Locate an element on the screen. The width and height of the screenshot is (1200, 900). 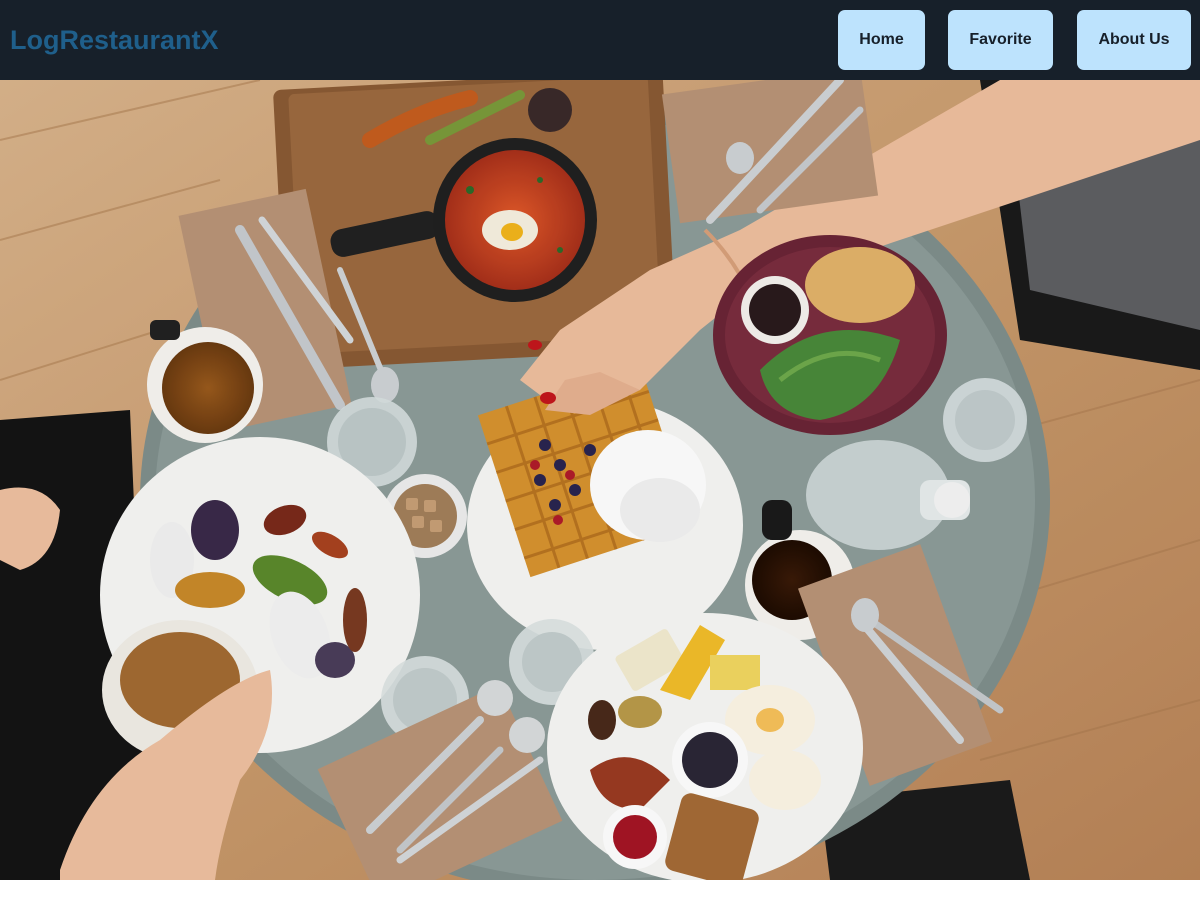
brand-logo-text: LogRestaurantX is located at coordinates (114, 40).